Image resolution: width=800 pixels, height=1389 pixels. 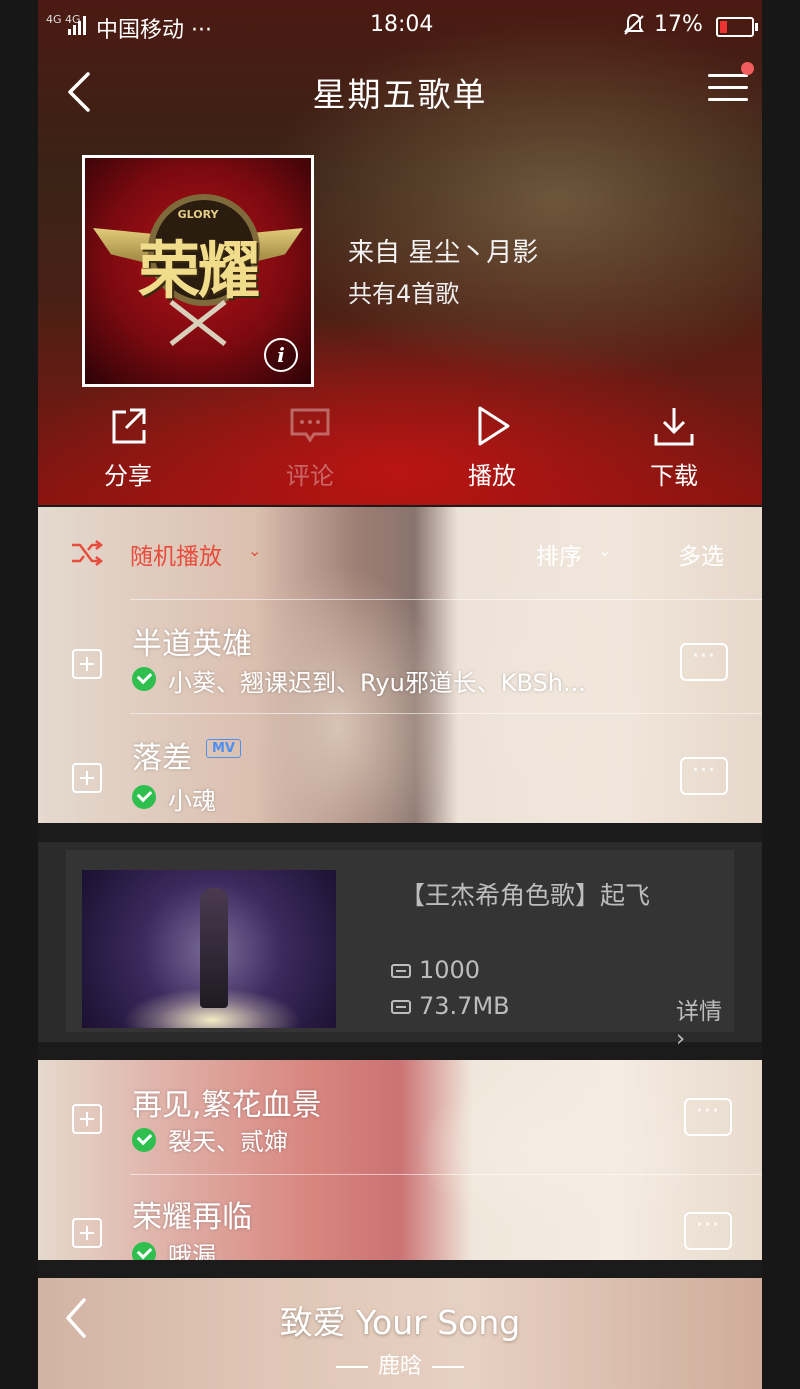 What do you see at coordinates (747, 68) in the screenshot?
I see `notification-dot` at bounding box center [747, 68].